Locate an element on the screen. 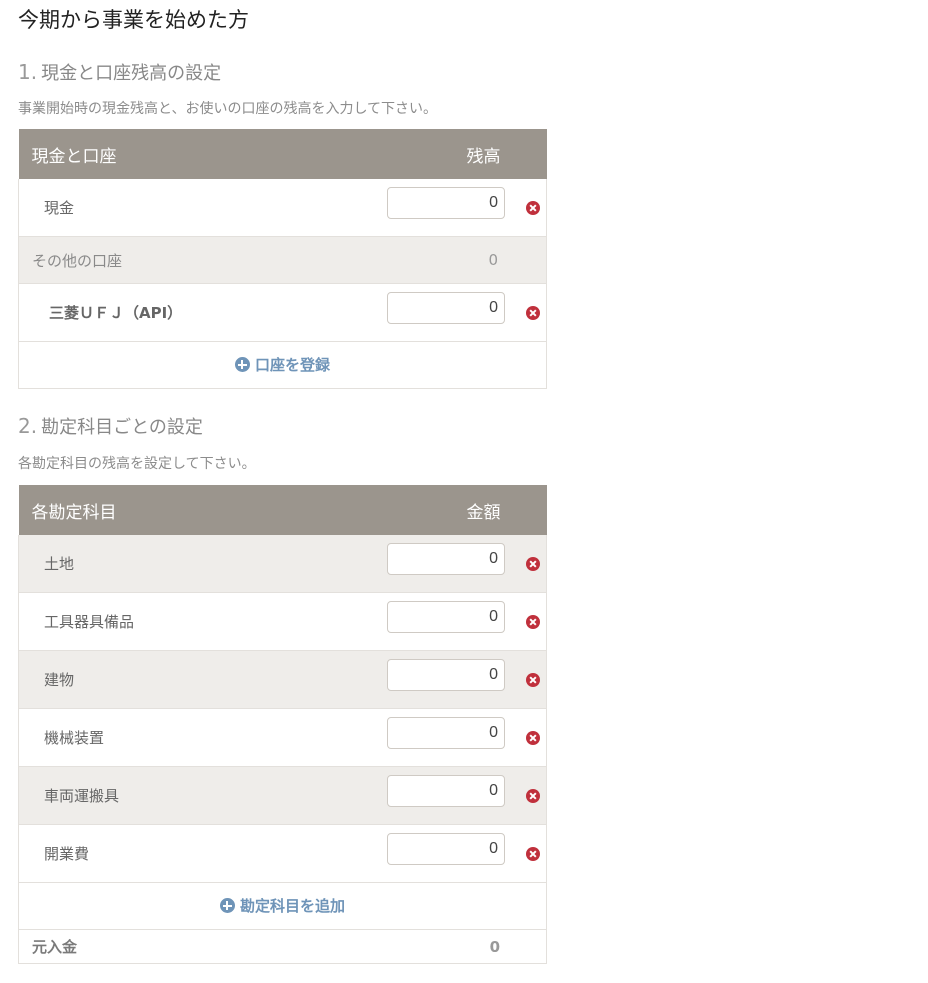 The height and width of the screenshot is (983, 928). section2-description: 各勘定科目の残高を設定して下さい。 is located at coordinates (137, 464).